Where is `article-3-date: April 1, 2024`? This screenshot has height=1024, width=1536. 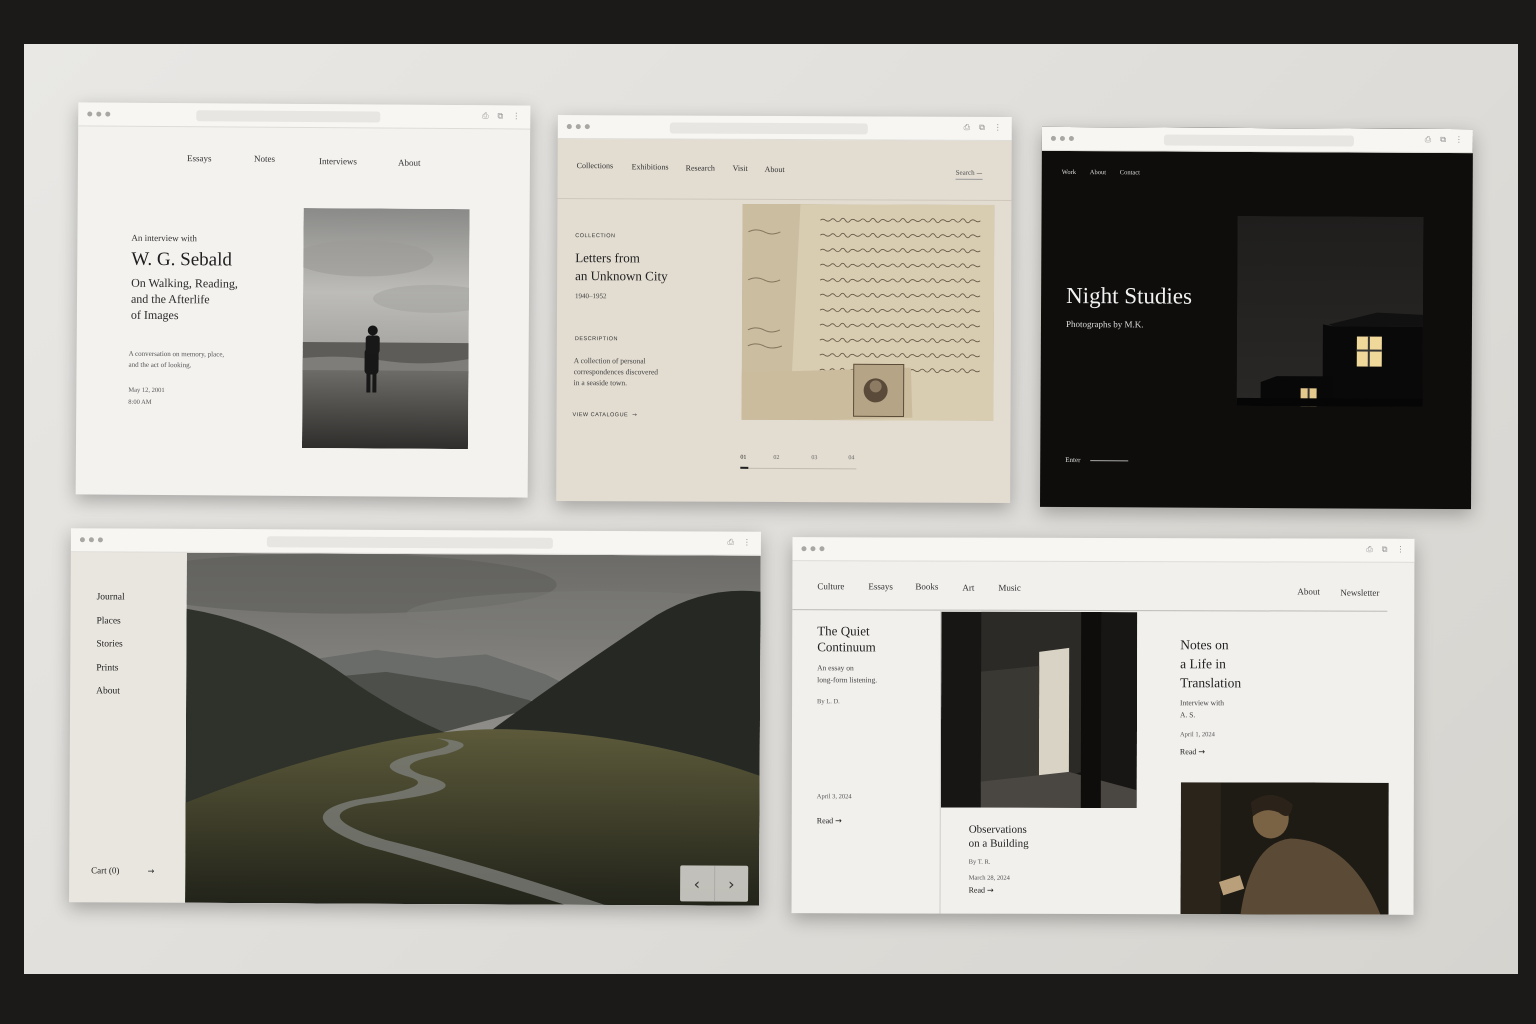 article-3-date: April 1, 2024 is located at coordinates (1197, 735).